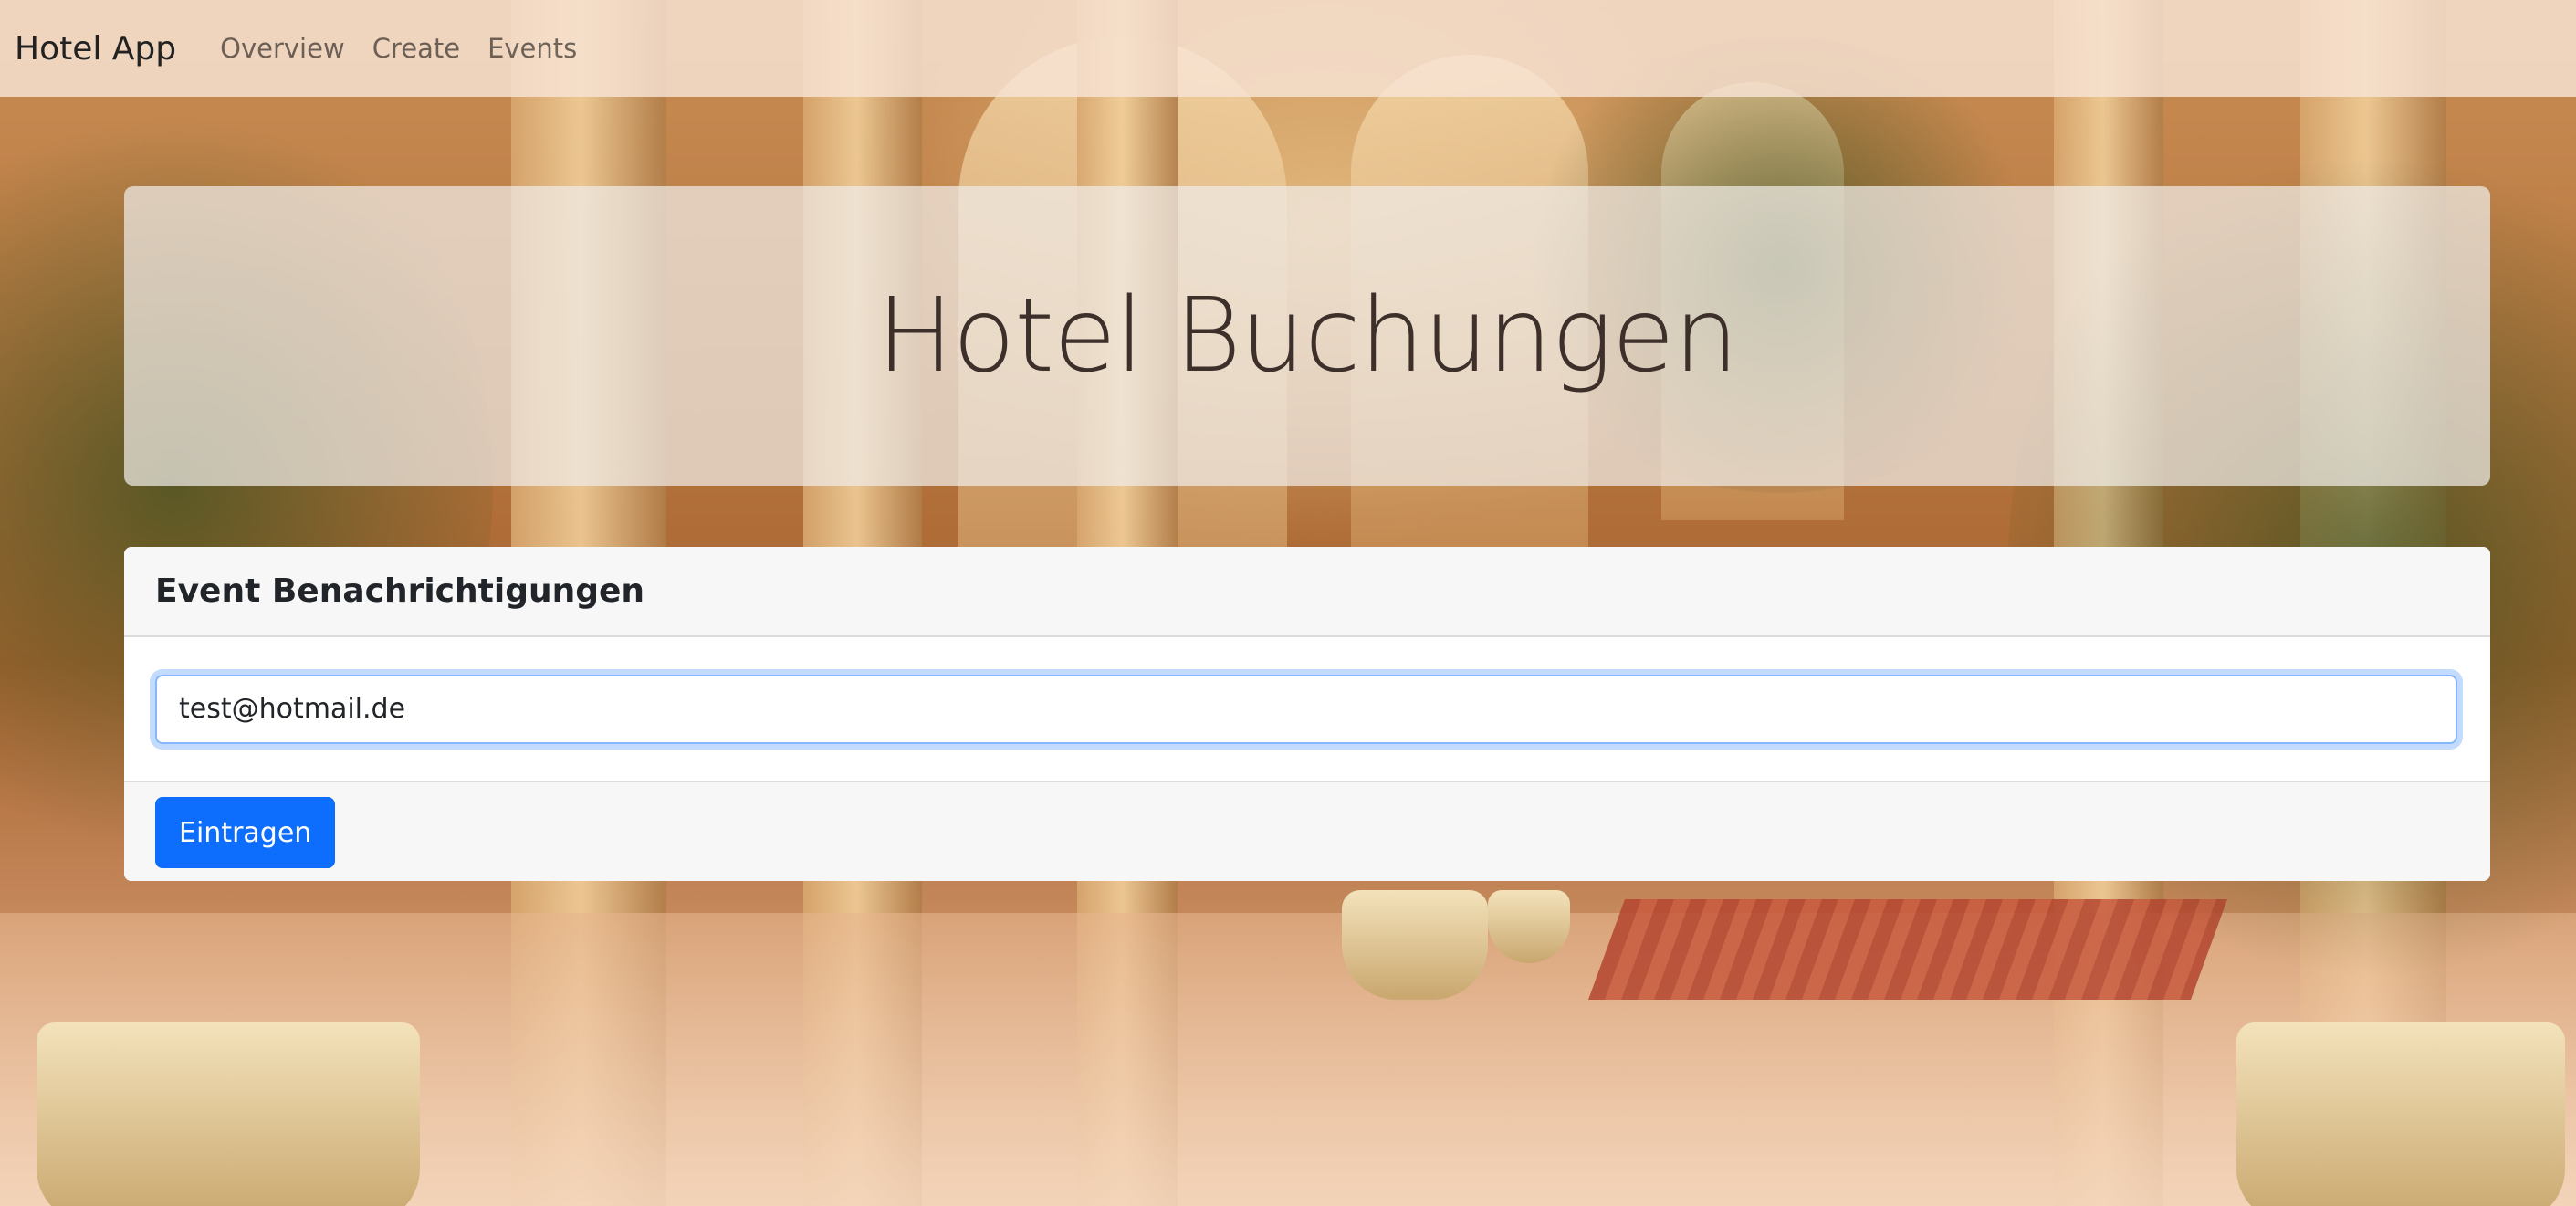  I want to click on card-footer: Eintragen, so click(1307, 831).